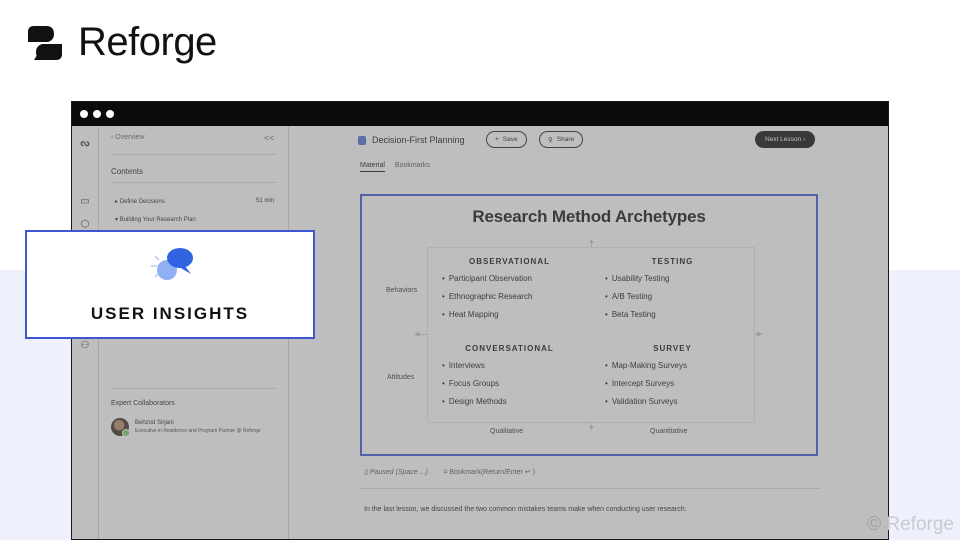 The width and height of the screenshot is (960, 540). I want to click on sidebar-item-building-research-plan: ▾ Building Your Research Plan, so click(194, 219).